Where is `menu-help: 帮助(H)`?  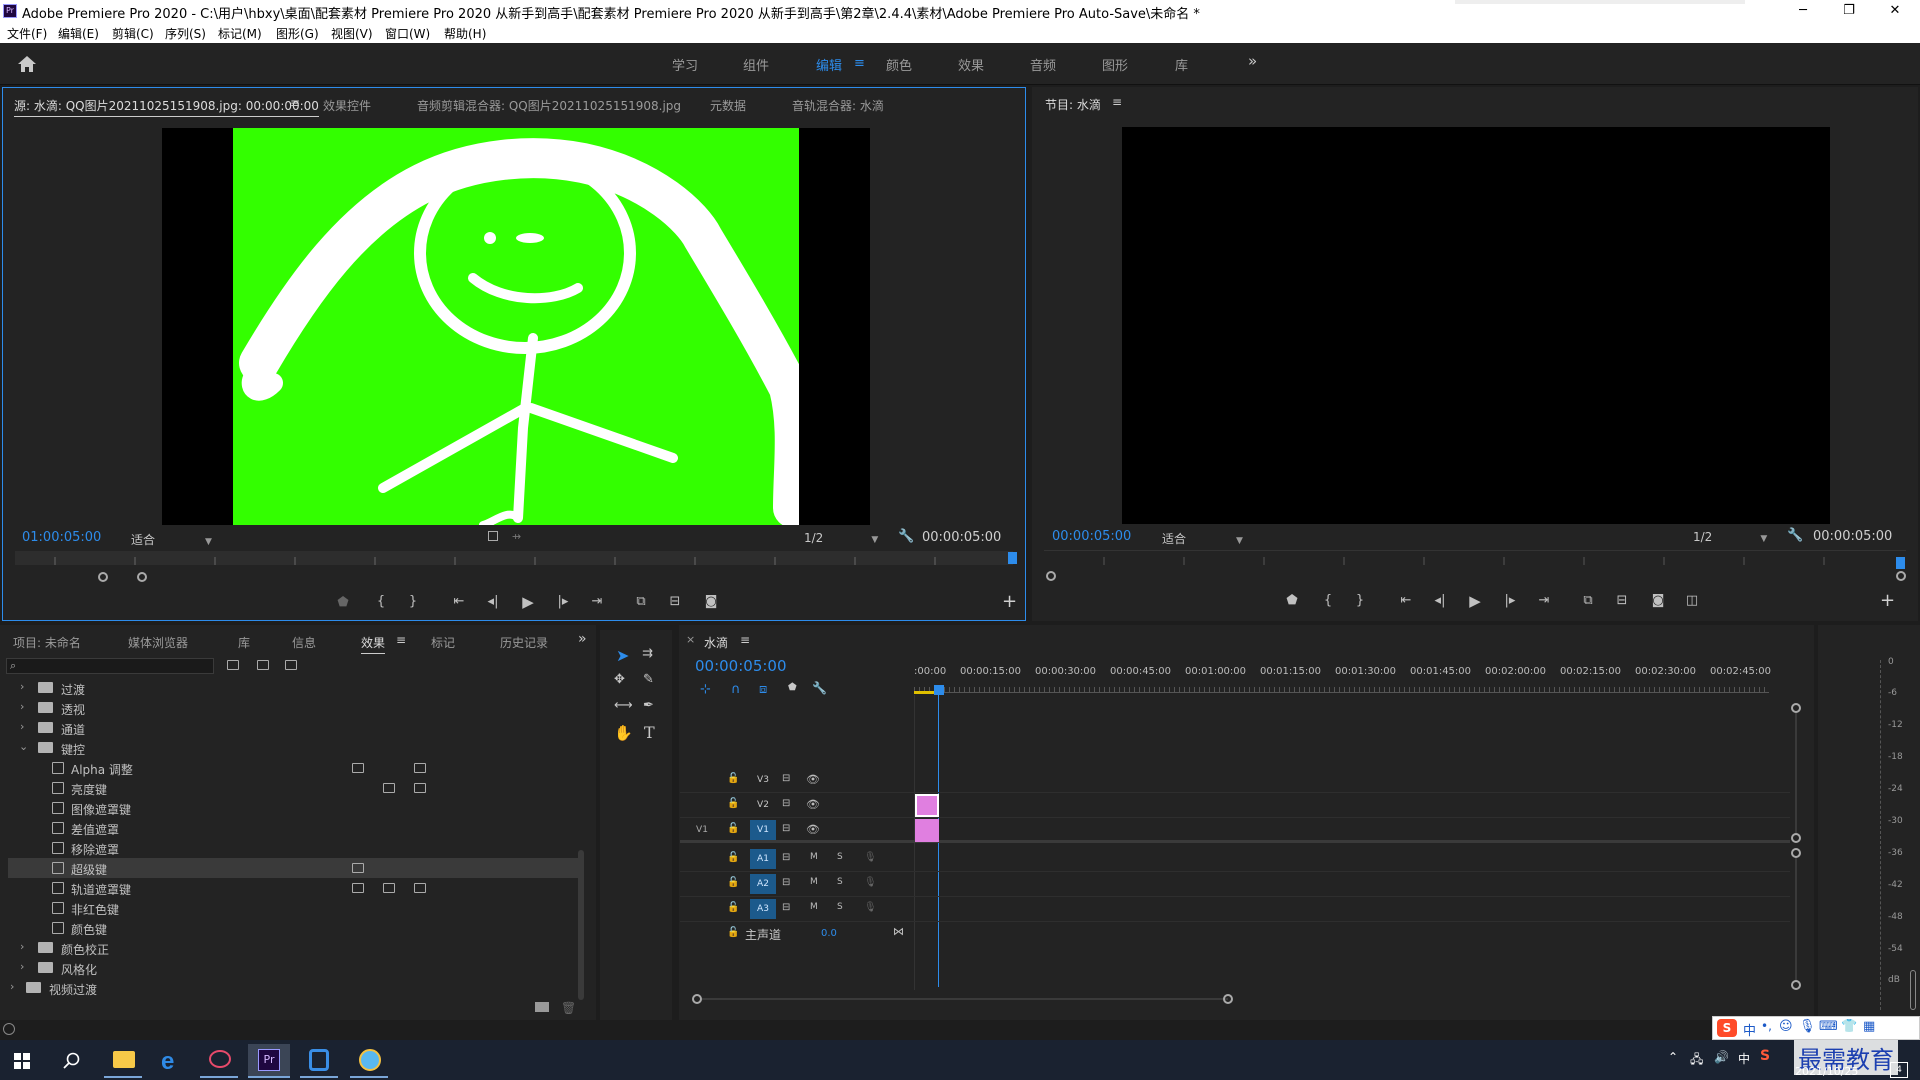
menu-help: 帮助(H) is located at coordinates (465, 33).